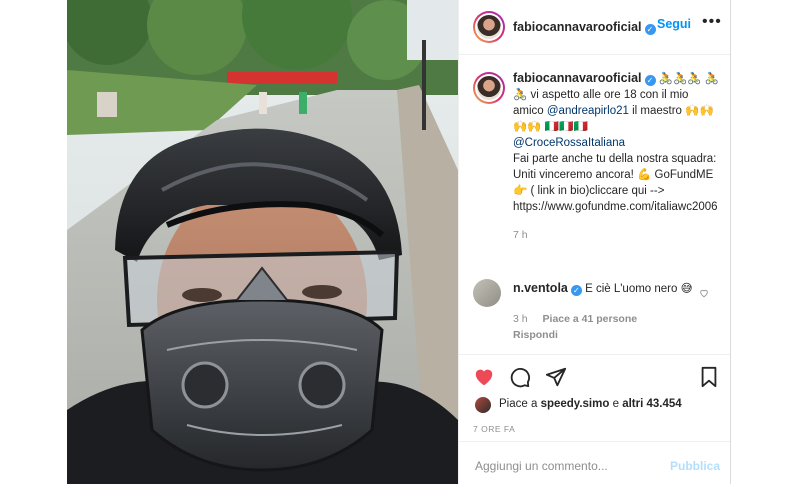 Image resolution: width=800 pixels, height=484 pixels. What do you see at coordinates (615, 207) in the screenshot?
I see `caption-url: https://www.gofundme.com/italiawc2006` at bounding box center [615, 207].